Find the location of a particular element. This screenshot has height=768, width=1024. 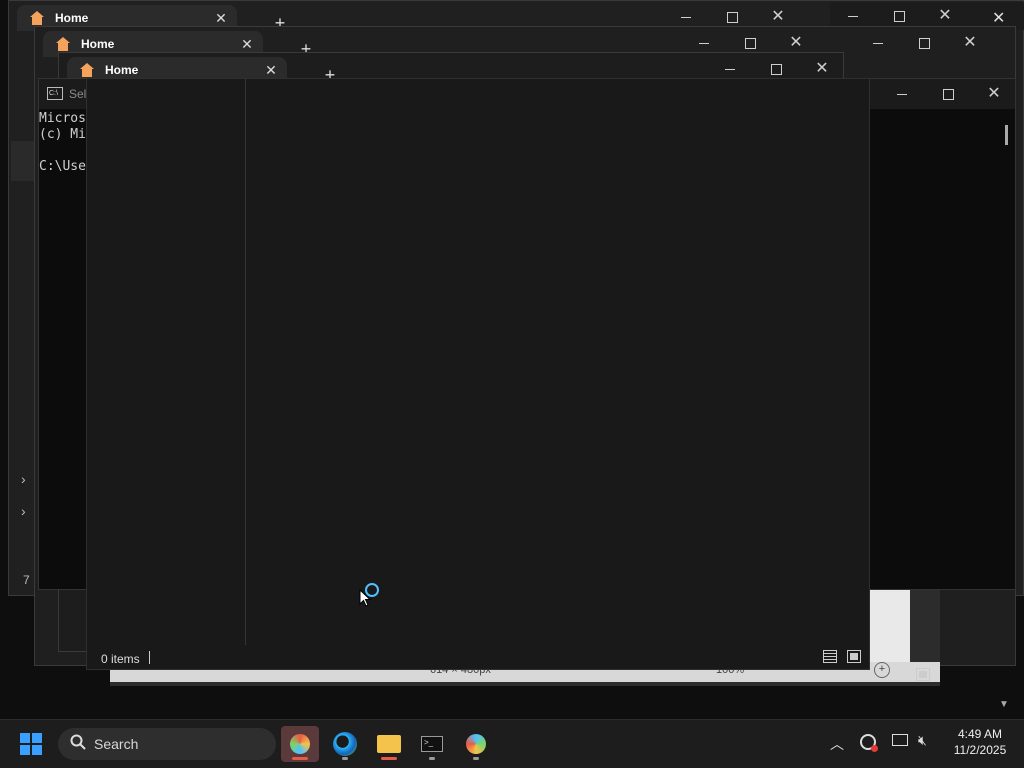

cmd-title: Sel is located at coordinates (78, 94).